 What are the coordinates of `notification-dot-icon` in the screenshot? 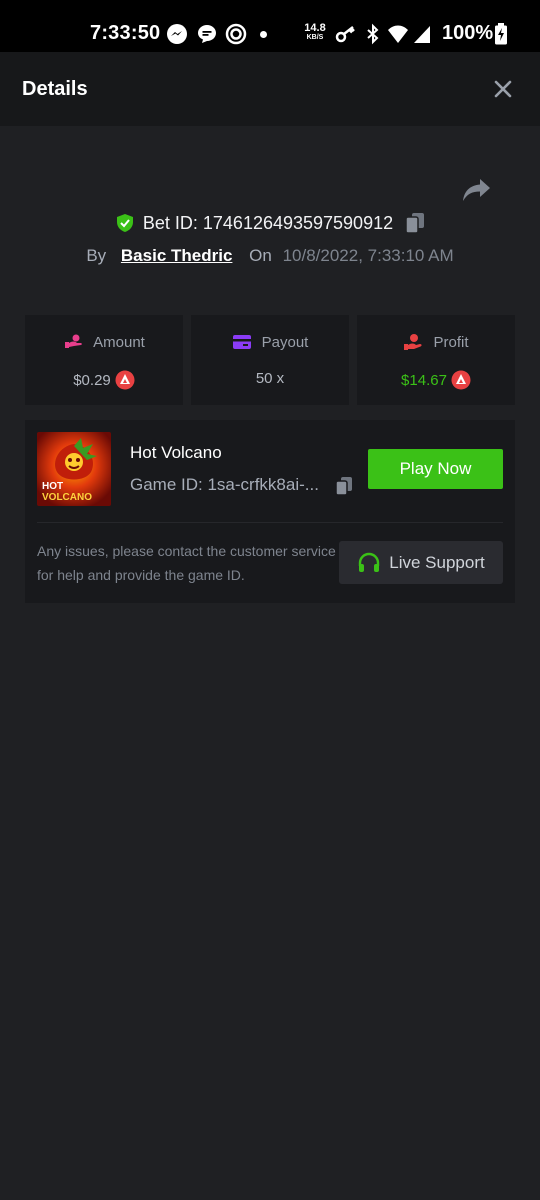 It's located at (263, 34).